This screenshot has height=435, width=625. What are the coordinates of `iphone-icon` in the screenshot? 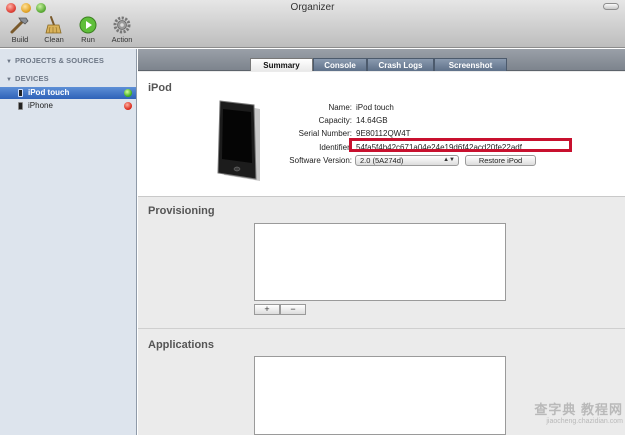 It's located at (20, 106).